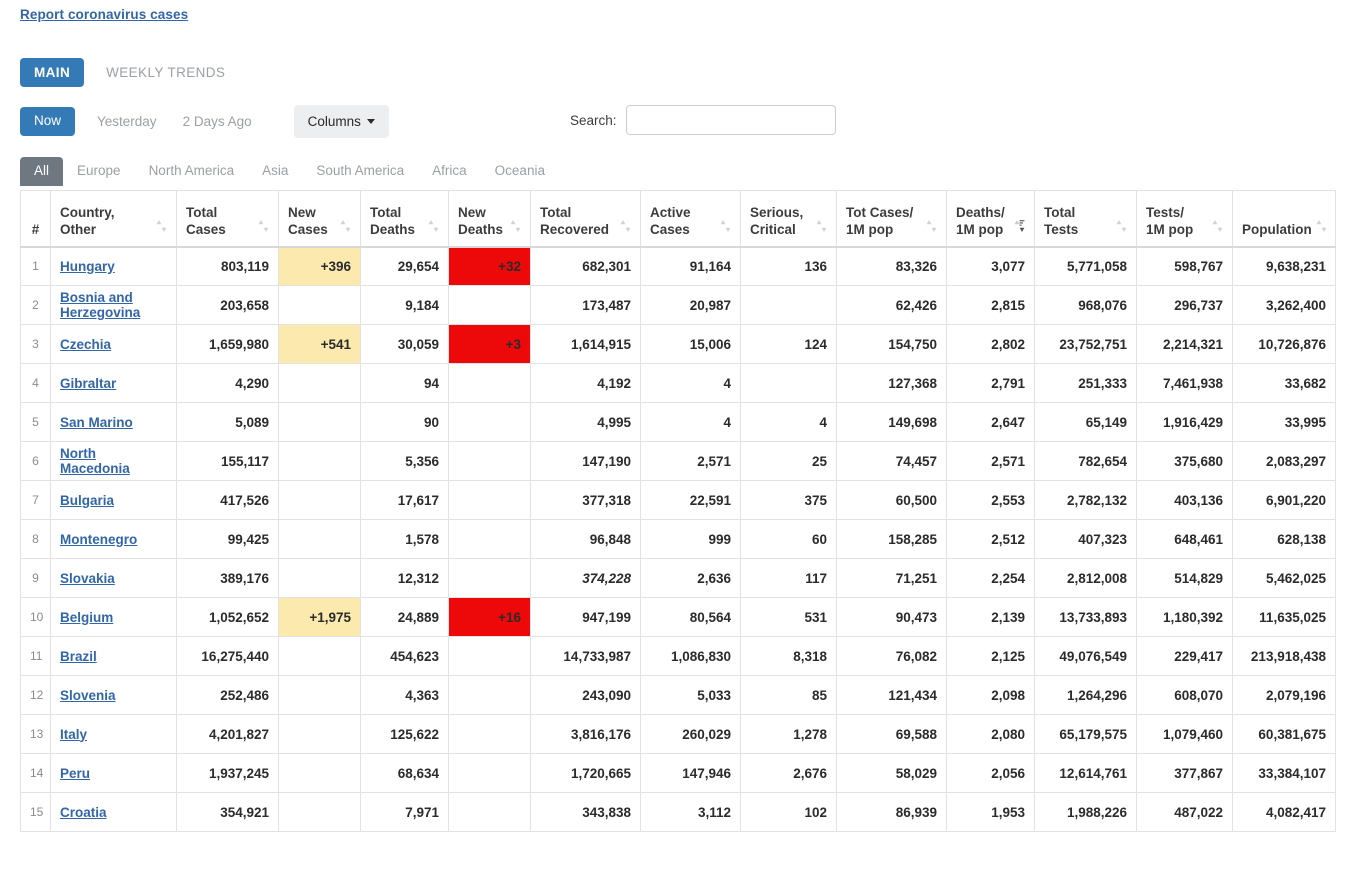 The image size is (1347, 871). What do you see at coordinates (83, 812) in the screenshot?
I see `country-link: Croatia` at bounding box center [83, 812].